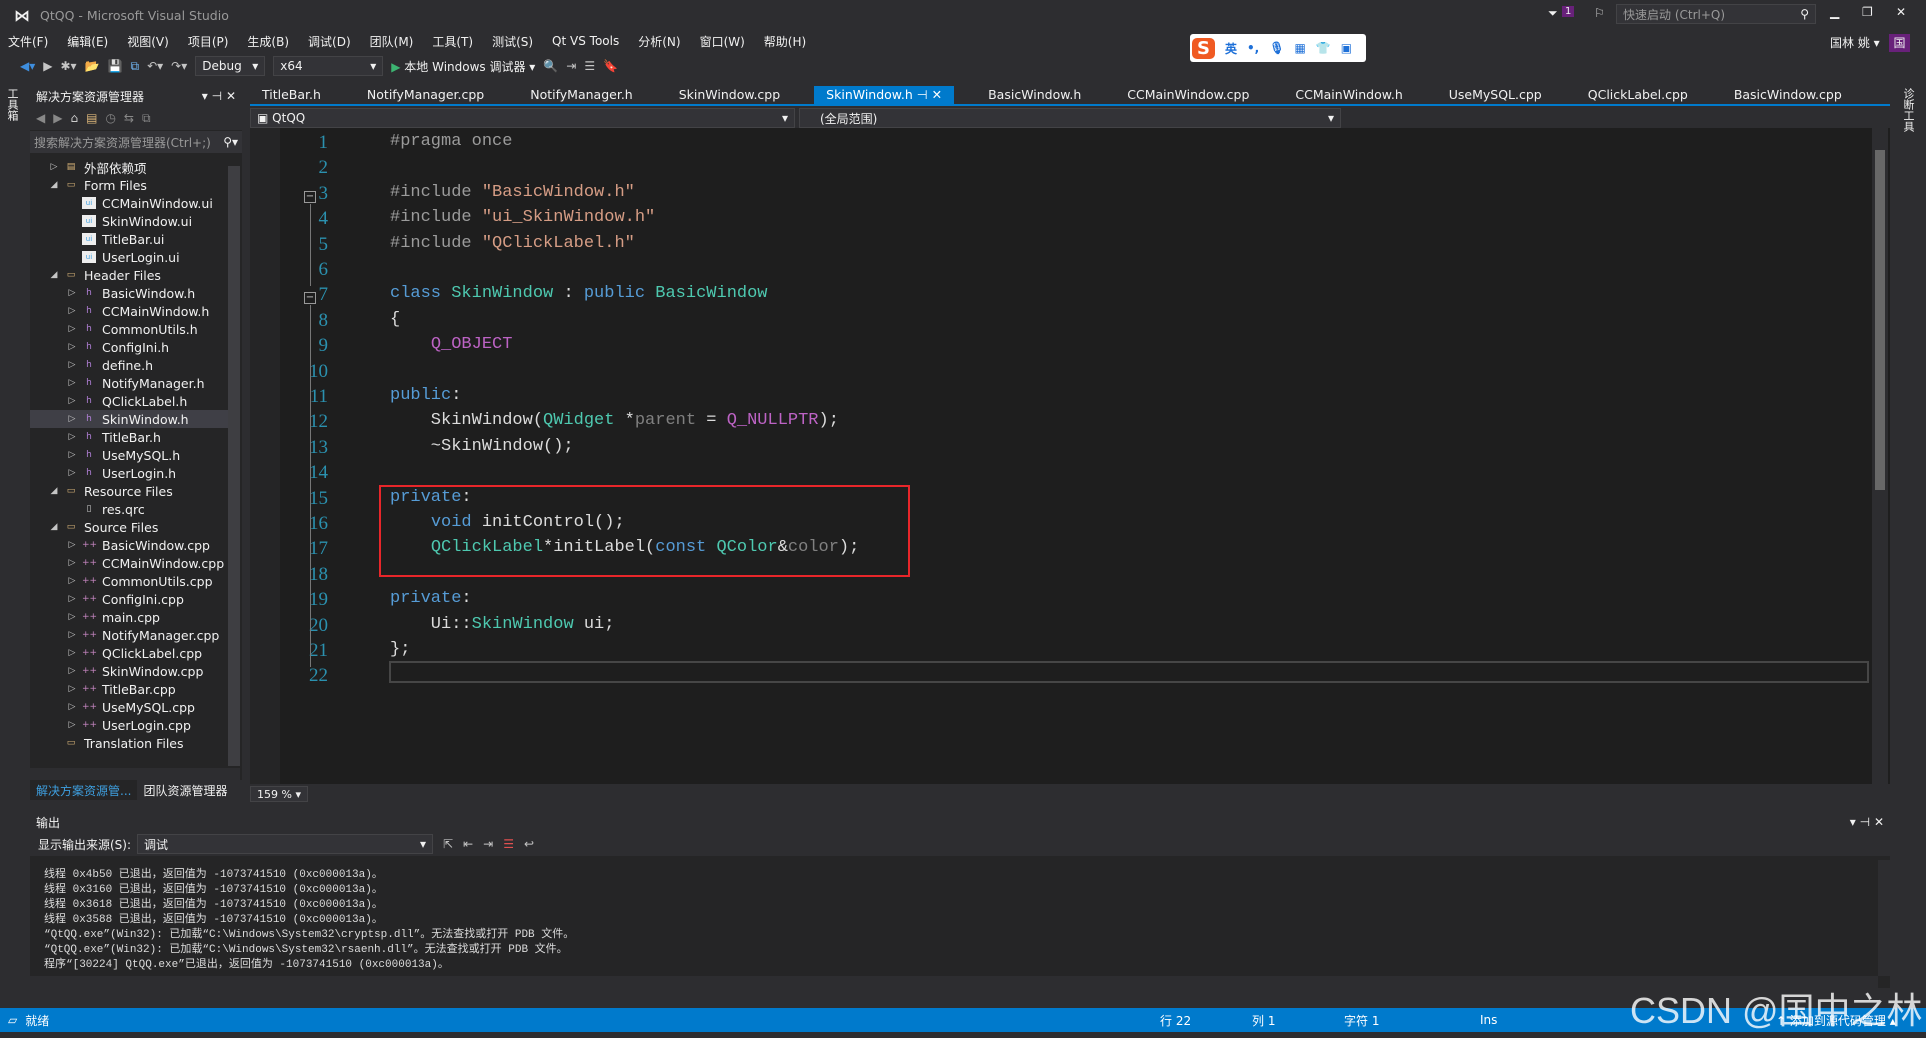 The width and height of the screenshot is (1926, 1038). Describe the element at coordinates (28, 41) in the screenshot. I see `menu-item: 文件(F)` at that location.